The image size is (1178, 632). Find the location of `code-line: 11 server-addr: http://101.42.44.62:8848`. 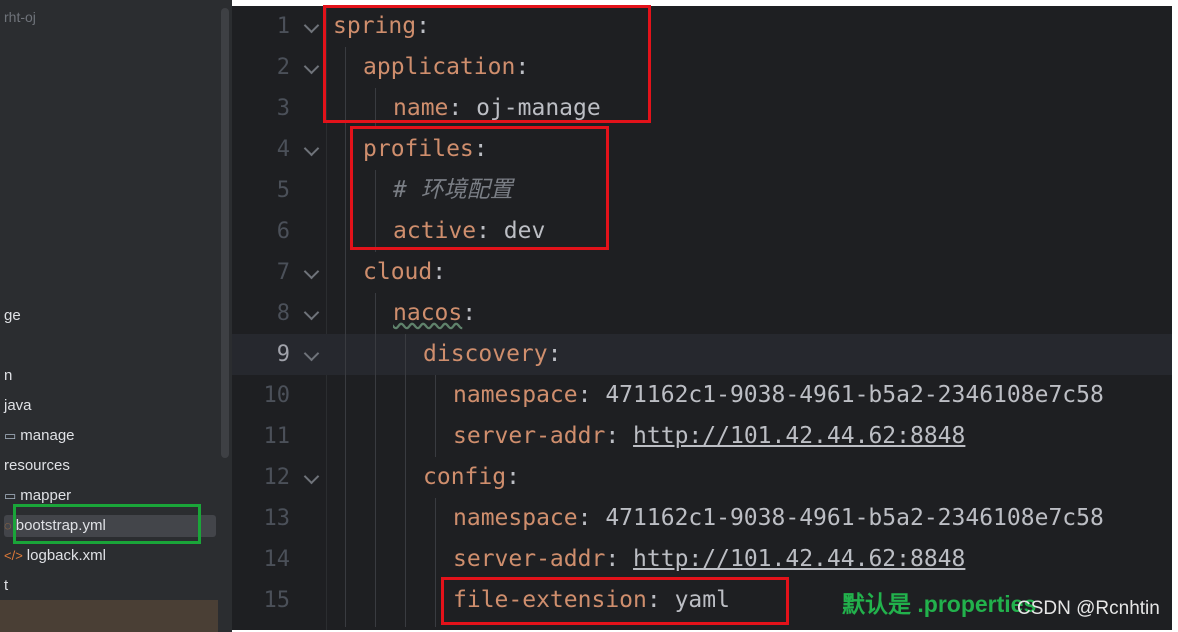

code-line: 11 server-addr: http://101.42.44.62:8848 is located at coordinates (702, 436).